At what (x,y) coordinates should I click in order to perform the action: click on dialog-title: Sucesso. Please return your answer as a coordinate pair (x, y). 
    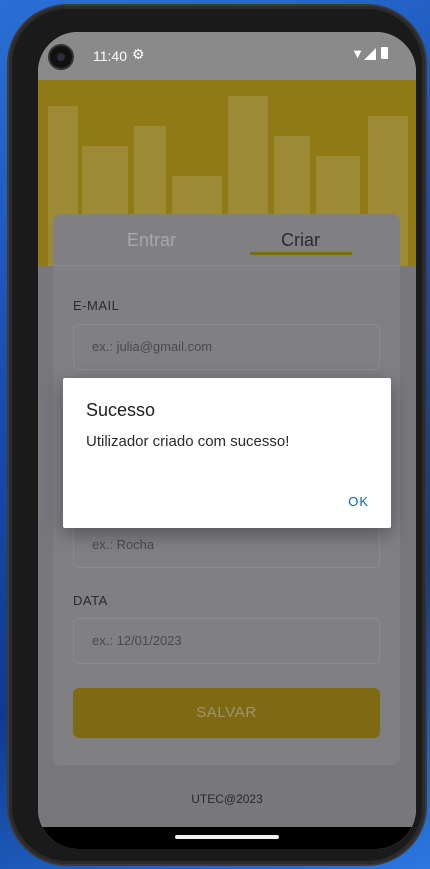
    Looking at the image, I should click on (121, 410).